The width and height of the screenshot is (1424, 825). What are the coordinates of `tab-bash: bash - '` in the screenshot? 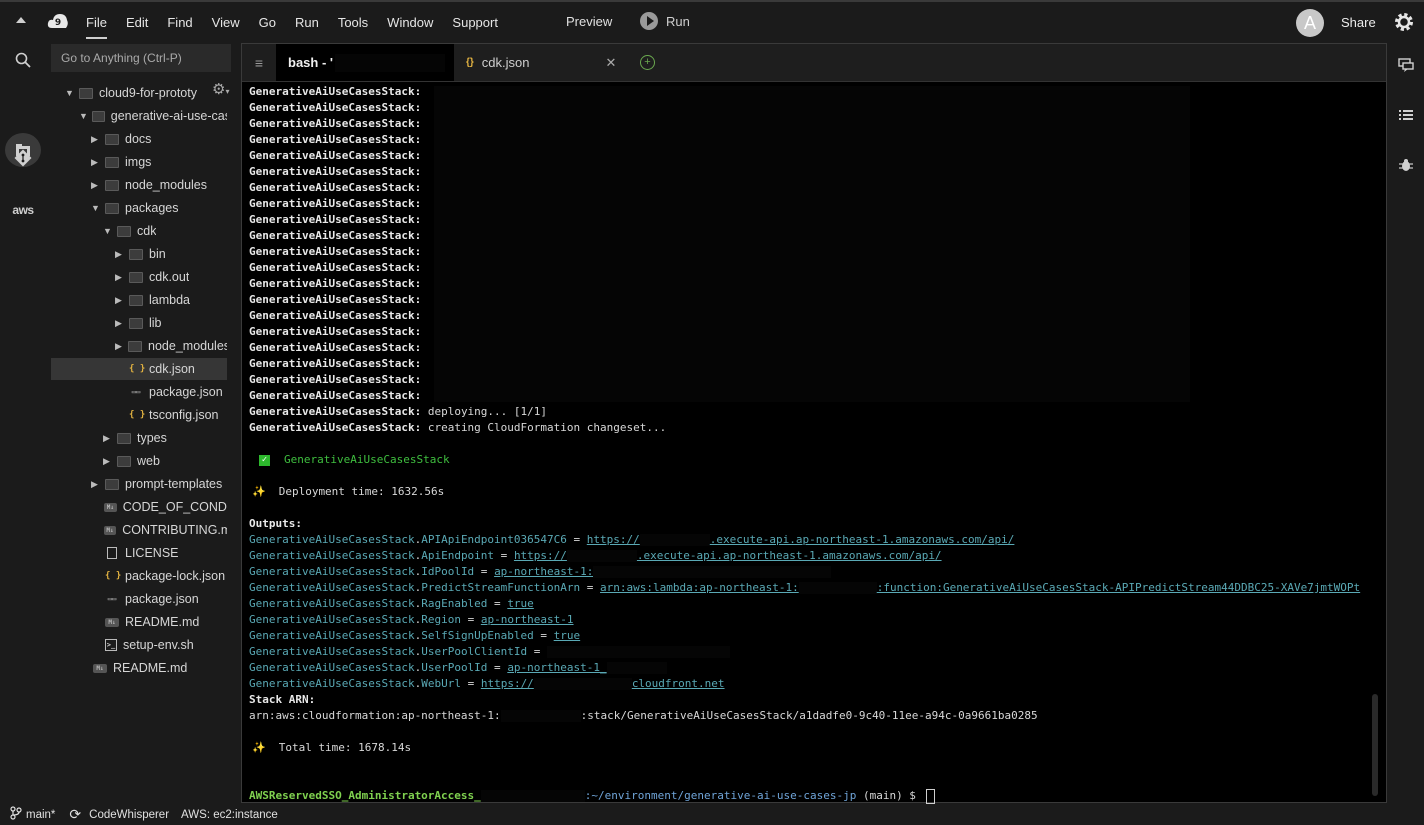 It's located at (365, 62).